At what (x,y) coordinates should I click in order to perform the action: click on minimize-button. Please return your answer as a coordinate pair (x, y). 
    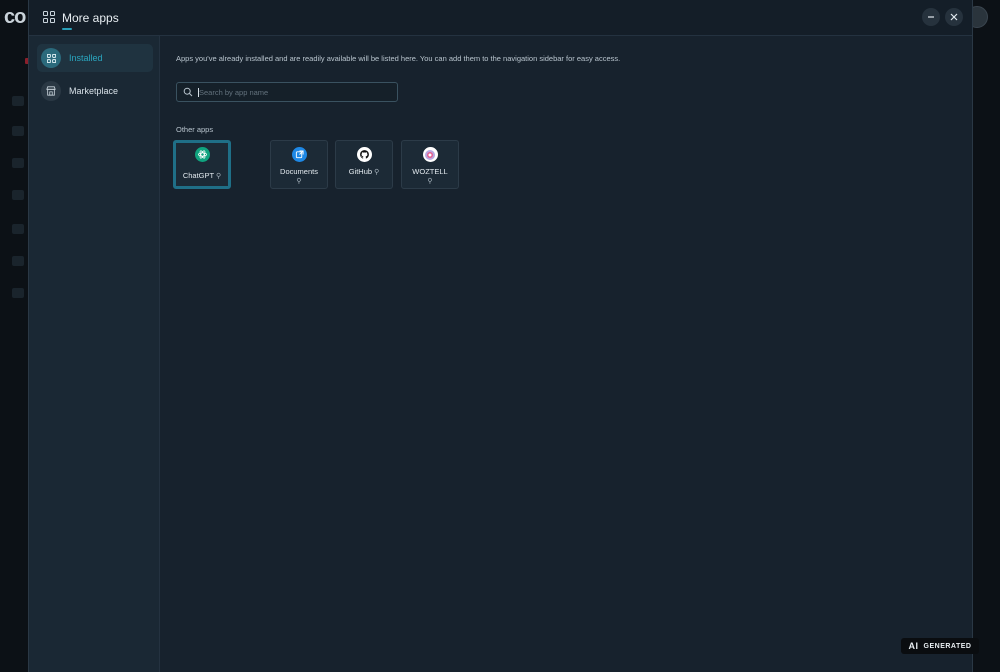
    Looking at the image, I should click on (931, 17).